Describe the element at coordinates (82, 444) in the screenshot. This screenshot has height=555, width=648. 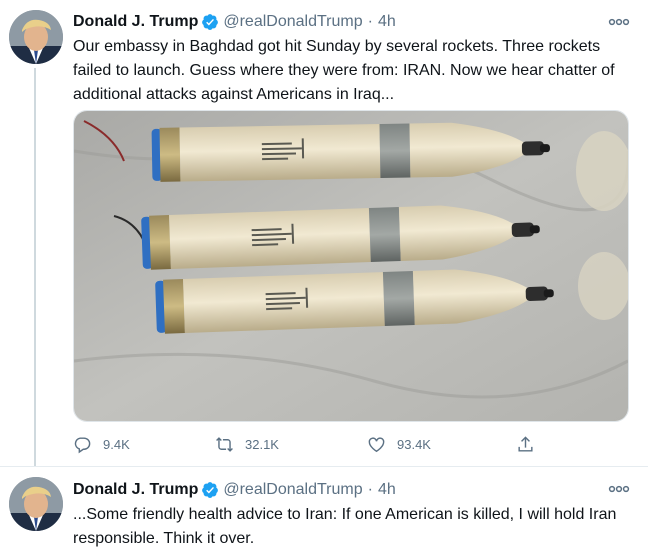
I see `reply-icon` at that location.